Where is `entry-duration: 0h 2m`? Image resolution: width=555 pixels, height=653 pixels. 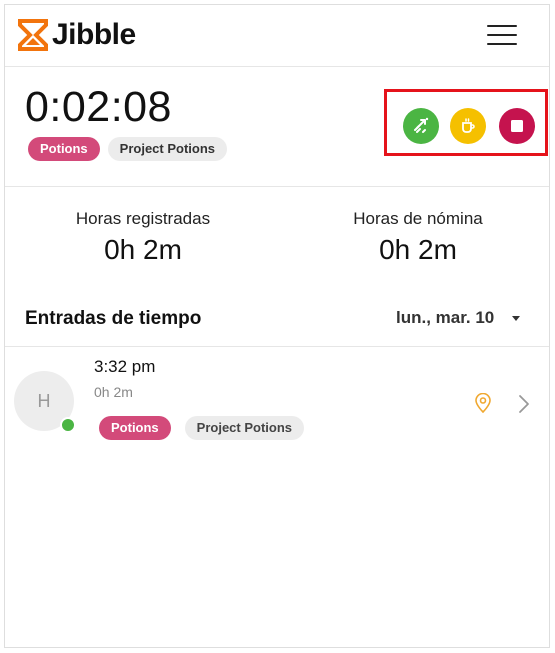 entry-duration: 0h 2m is located at coordinates (113, 392).